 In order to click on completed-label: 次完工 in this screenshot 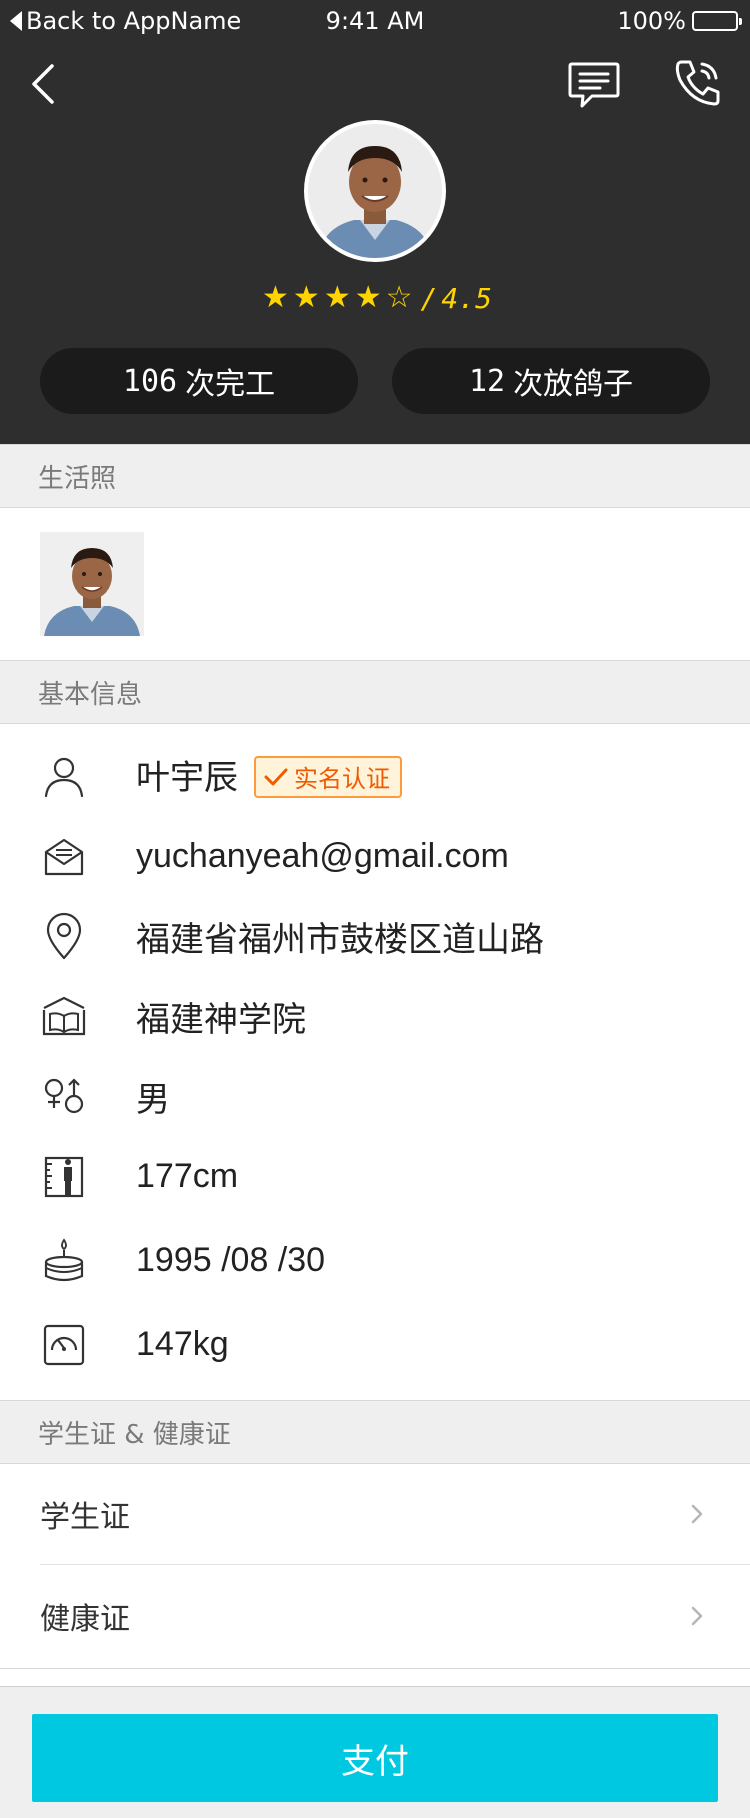, I will do `click(230, 384)`.